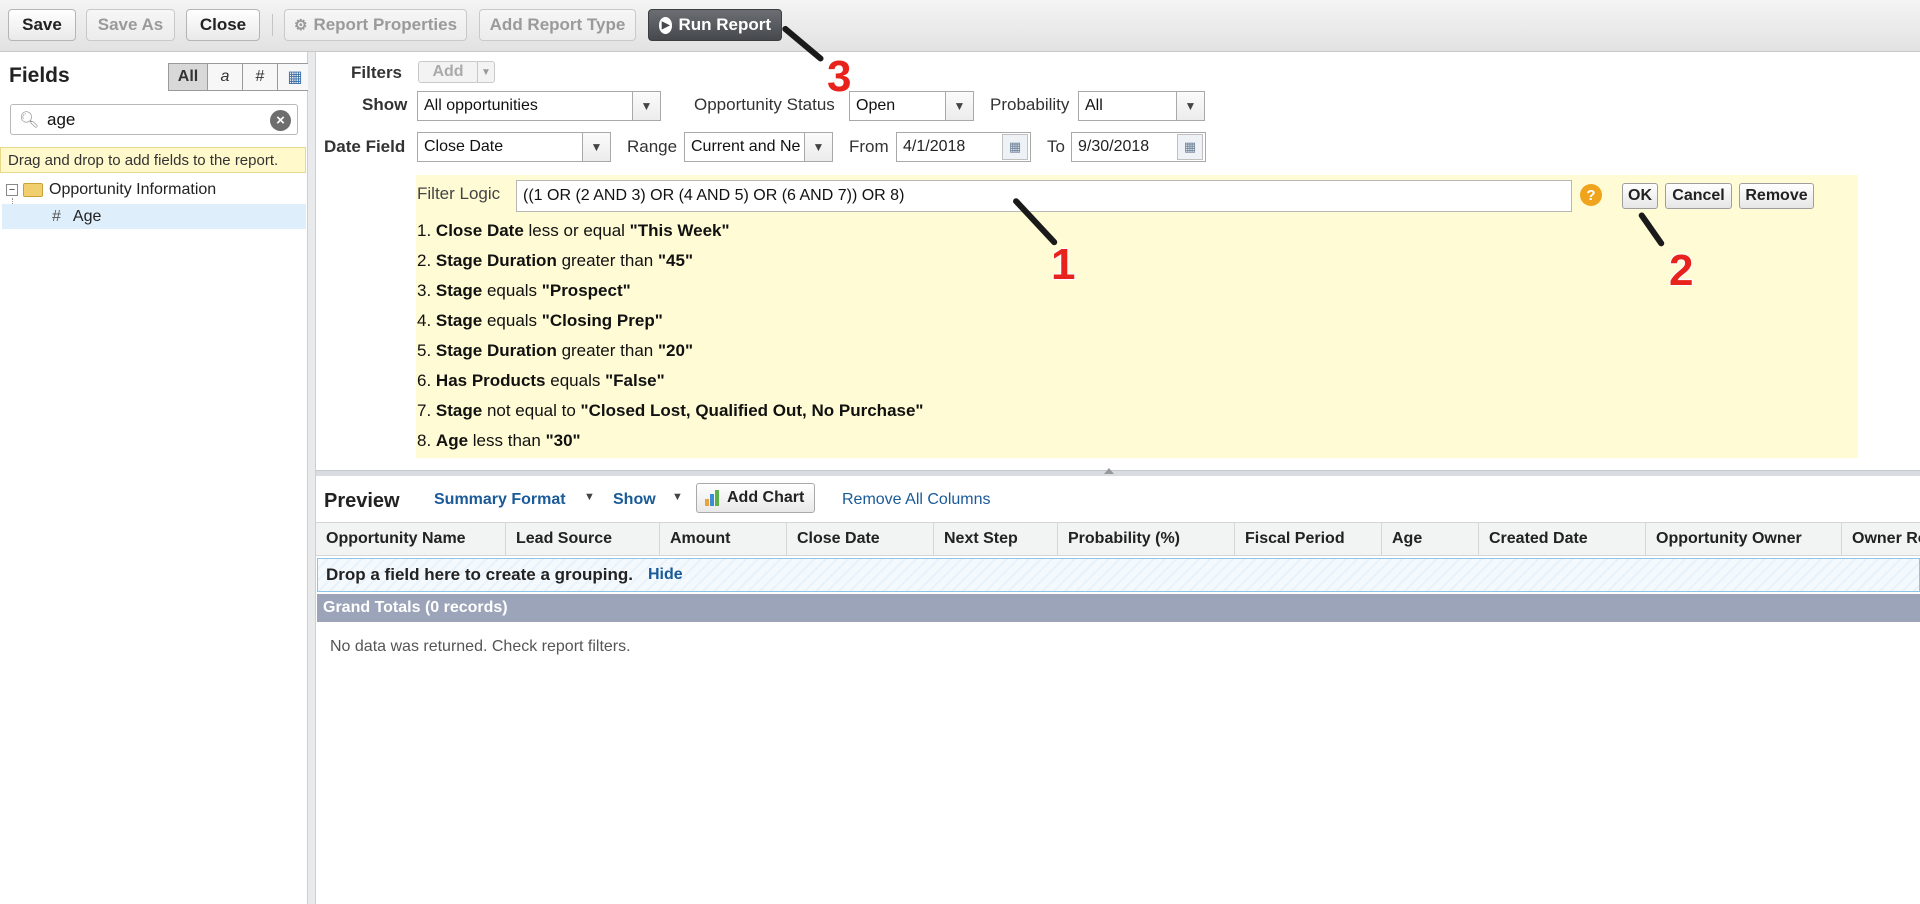 This screenshot has height=904, width=1920. I want to click on criterion-value: "30", so click(563, 440).